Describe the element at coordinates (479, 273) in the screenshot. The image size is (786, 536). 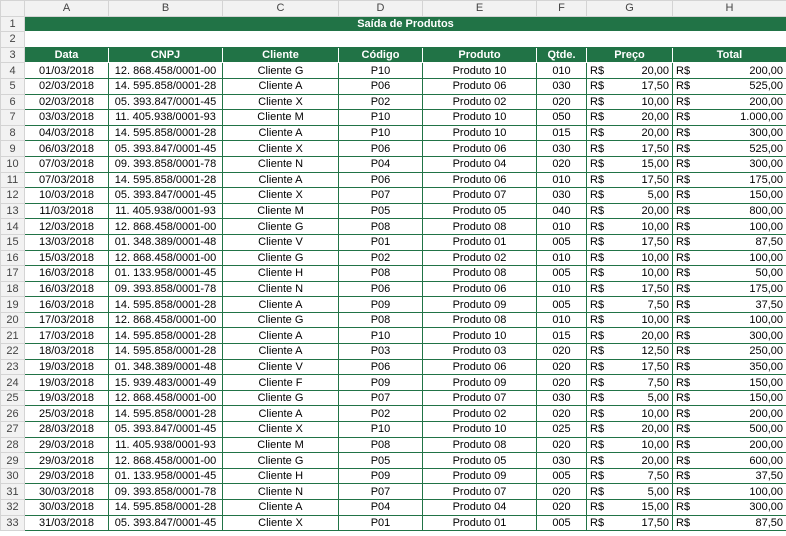
I see `cell-produto: Produto 08` at that location.